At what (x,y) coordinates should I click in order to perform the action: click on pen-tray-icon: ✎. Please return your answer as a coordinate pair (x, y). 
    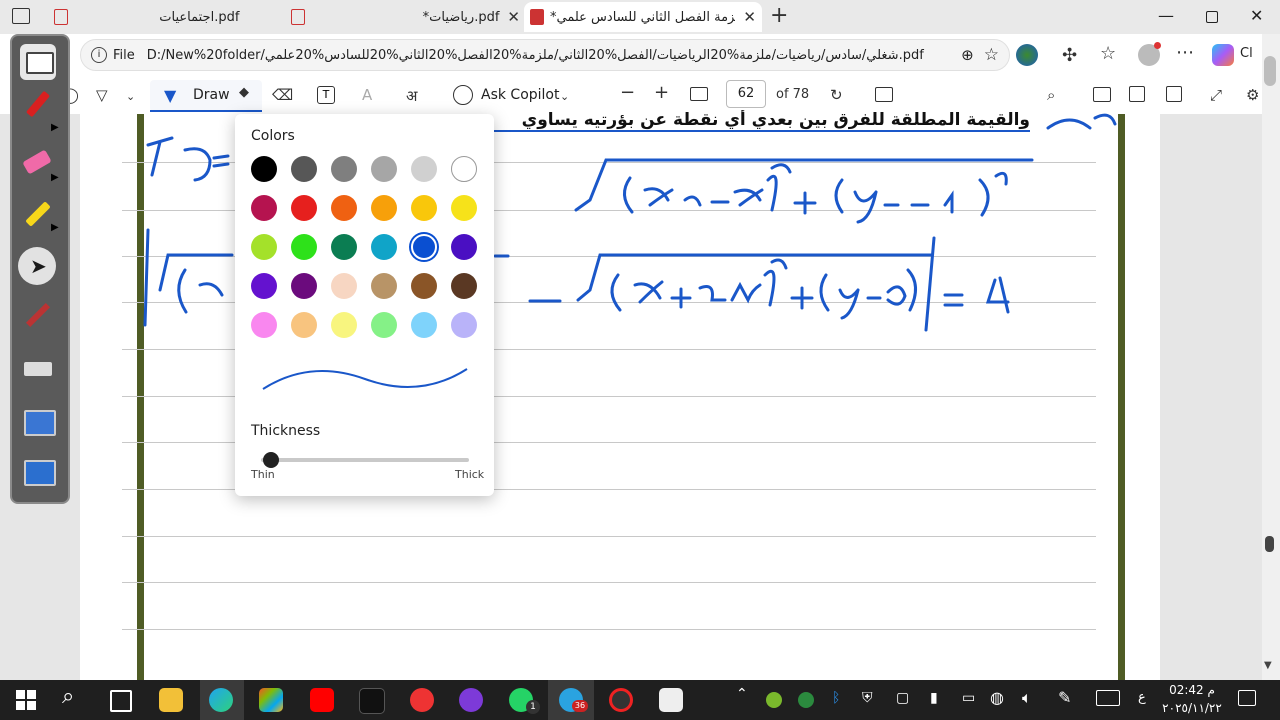
    Looking at the image, I should click on (1064, 697).